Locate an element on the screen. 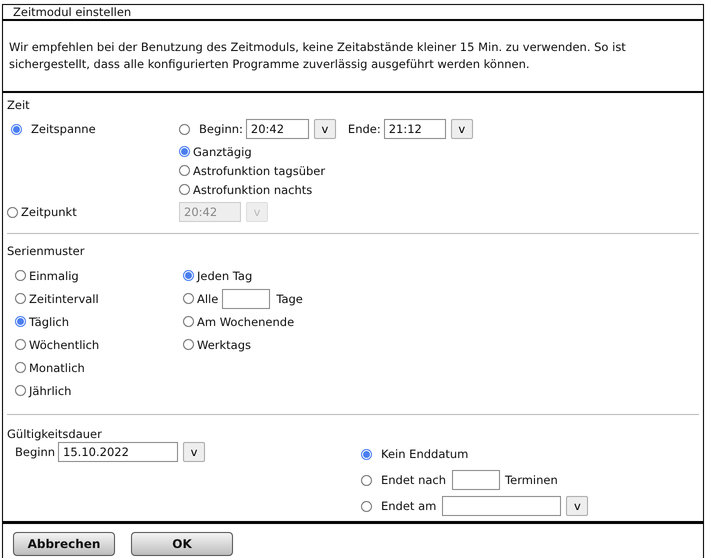 Image resolution: width=706 pixels, height=558 pixels. date-field is located at coordinates (502, 506).